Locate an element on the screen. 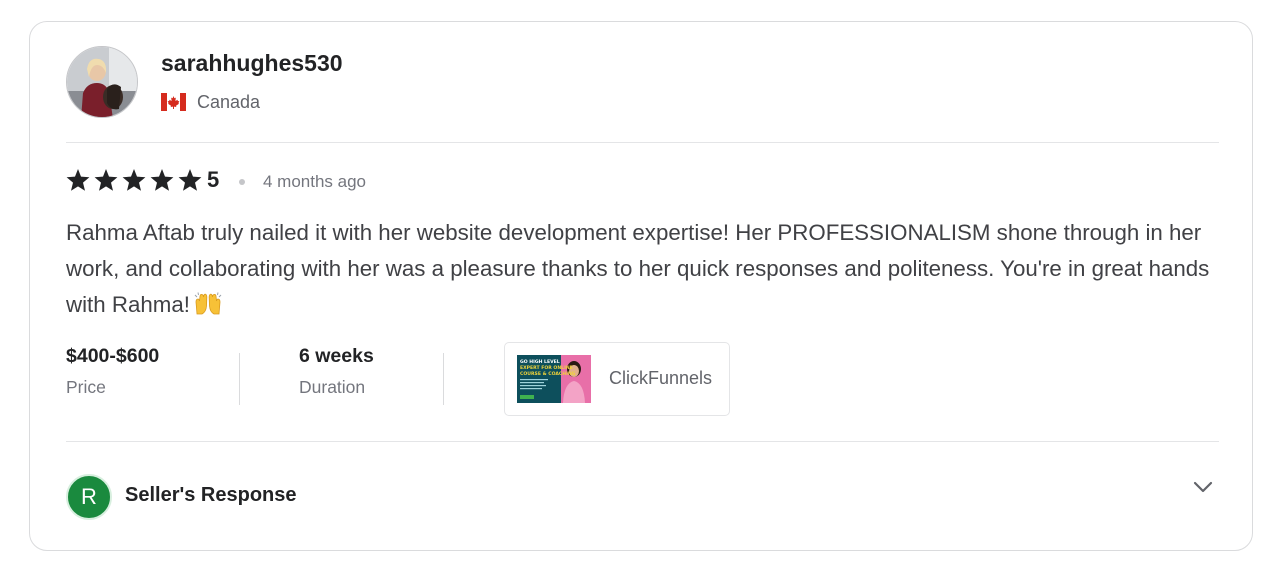  star-rating is located at coordinates (136, 180).